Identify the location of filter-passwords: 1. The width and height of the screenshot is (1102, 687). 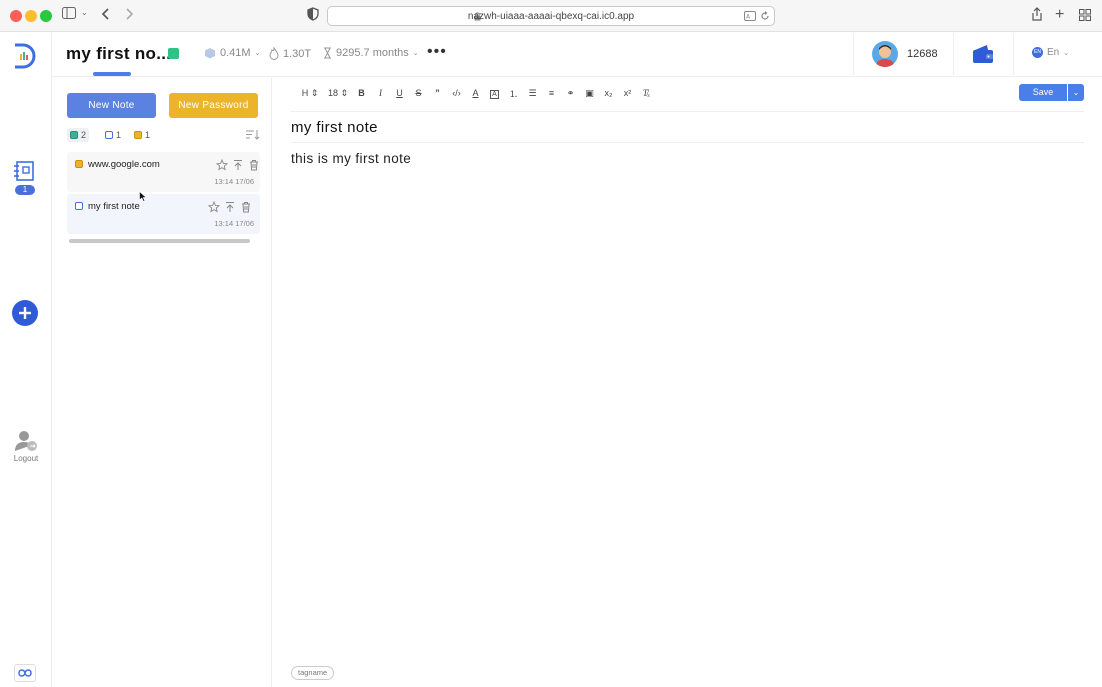
(142, 135).